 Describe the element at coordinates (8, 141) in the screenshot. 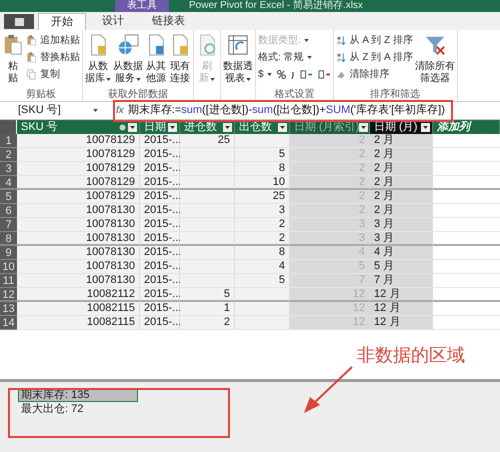

I see `row-number: 1` at that location.